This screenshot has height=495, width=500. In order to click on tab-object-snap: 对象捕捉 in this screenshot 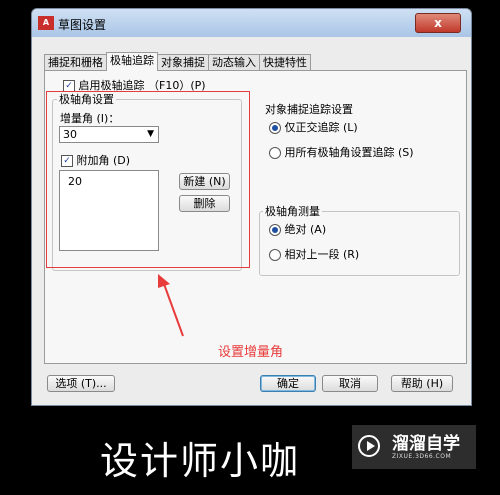, I will do `click(183, 62)`.